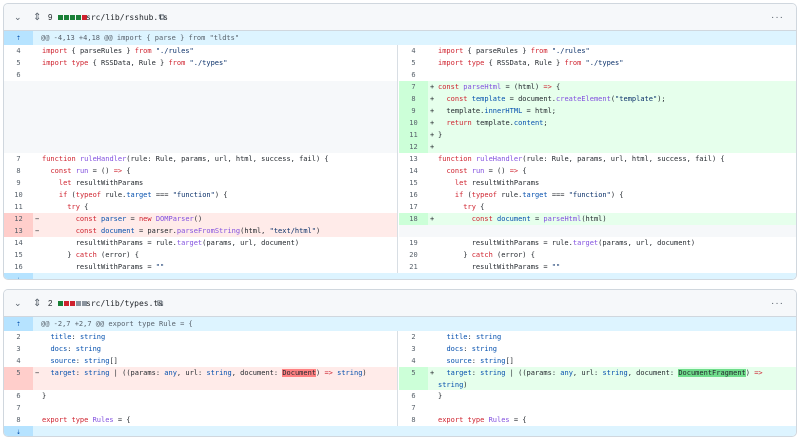  Describe the element at coordinates (124, 303) in the screenshot. I see `file-name: src/lib/types.ts` at that location.